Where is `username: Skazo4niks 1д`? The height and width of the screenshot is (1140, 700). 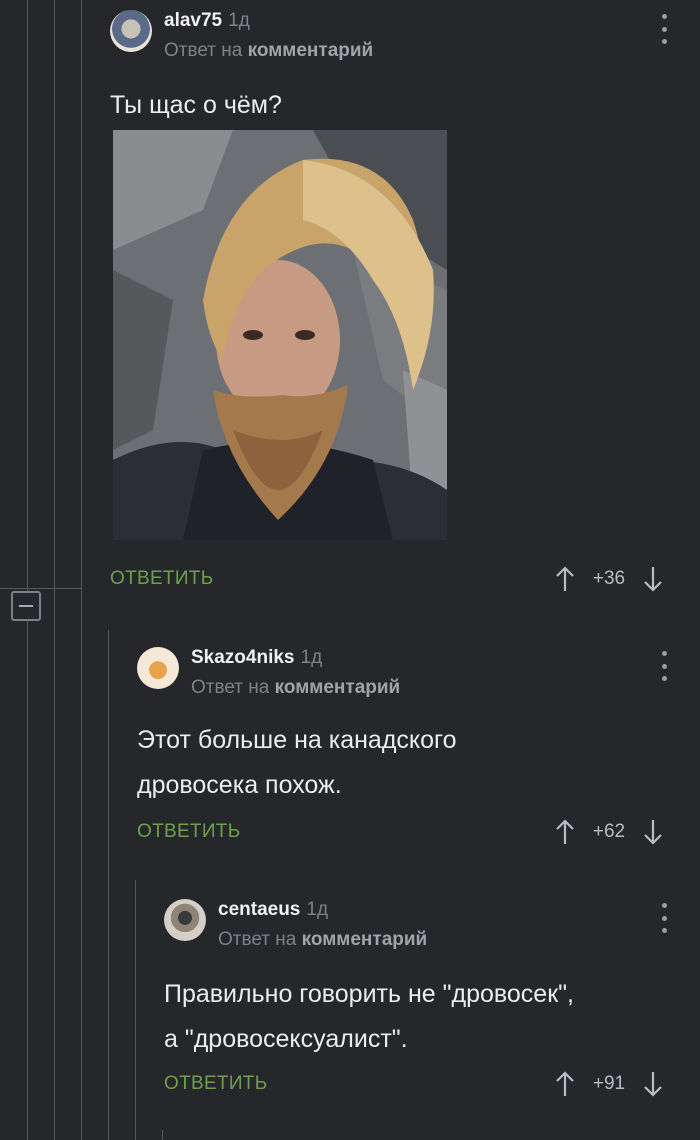
username: Skazo4niks 1д is located at coordinates (256, 658).